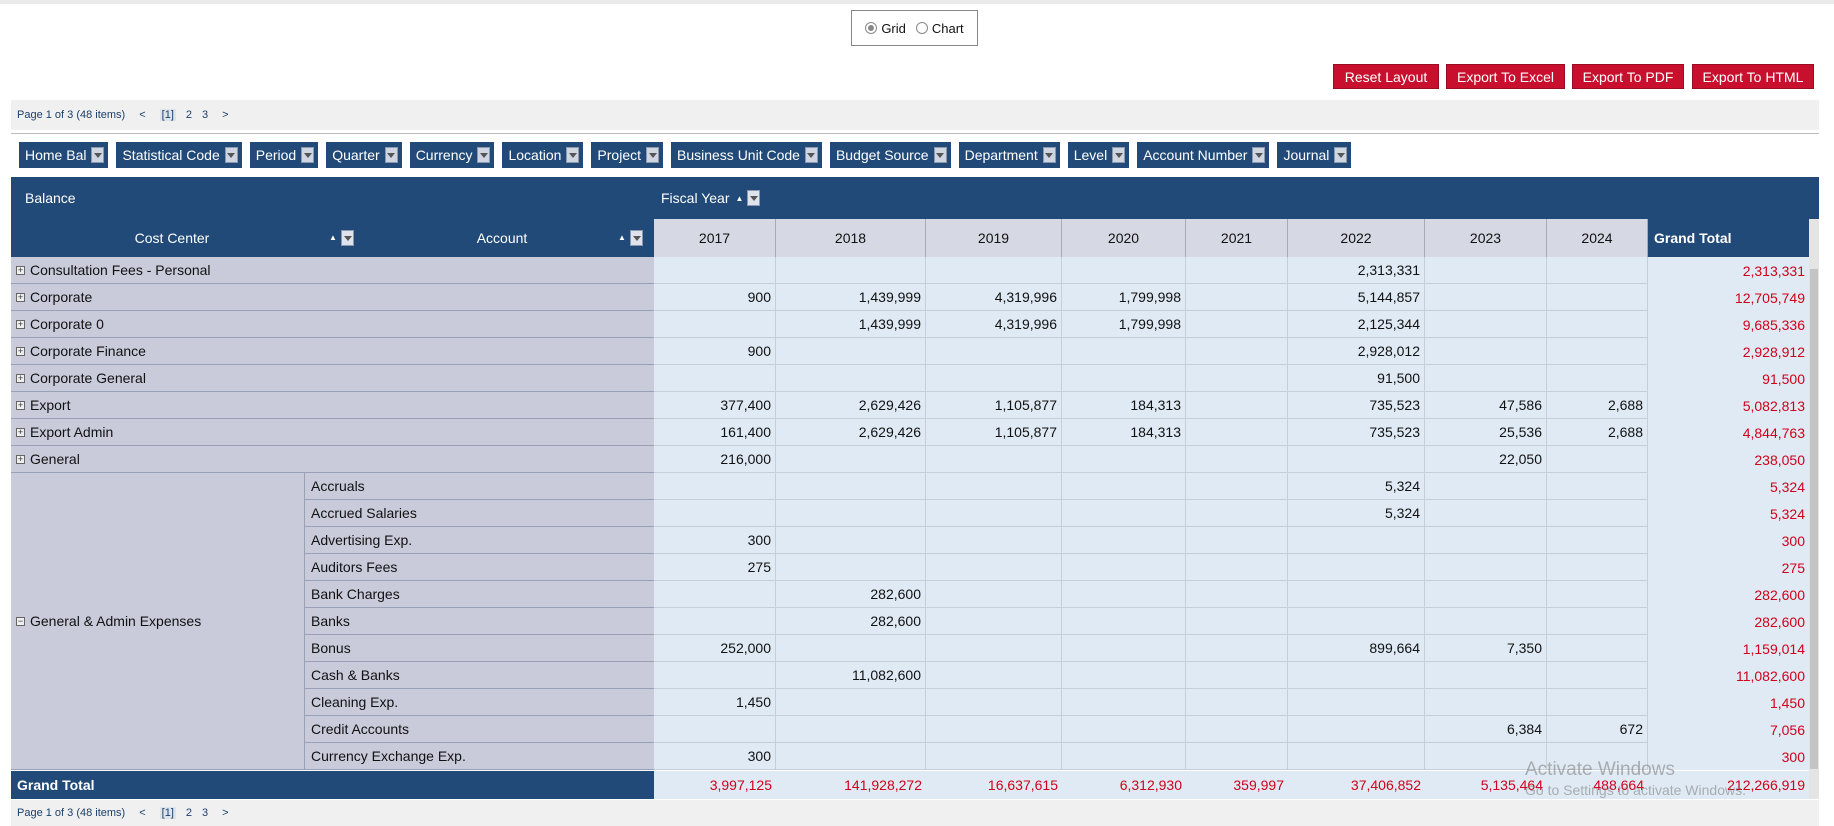  Describe the element at coordinates (1486, 238) in the screenshot. I see `year-header-2023: 2023` at that location.